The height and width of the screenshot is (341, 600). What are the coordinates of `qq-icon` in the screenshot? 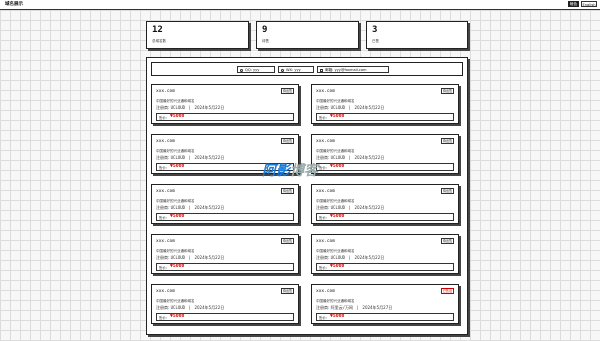 It's located at (241, 70).